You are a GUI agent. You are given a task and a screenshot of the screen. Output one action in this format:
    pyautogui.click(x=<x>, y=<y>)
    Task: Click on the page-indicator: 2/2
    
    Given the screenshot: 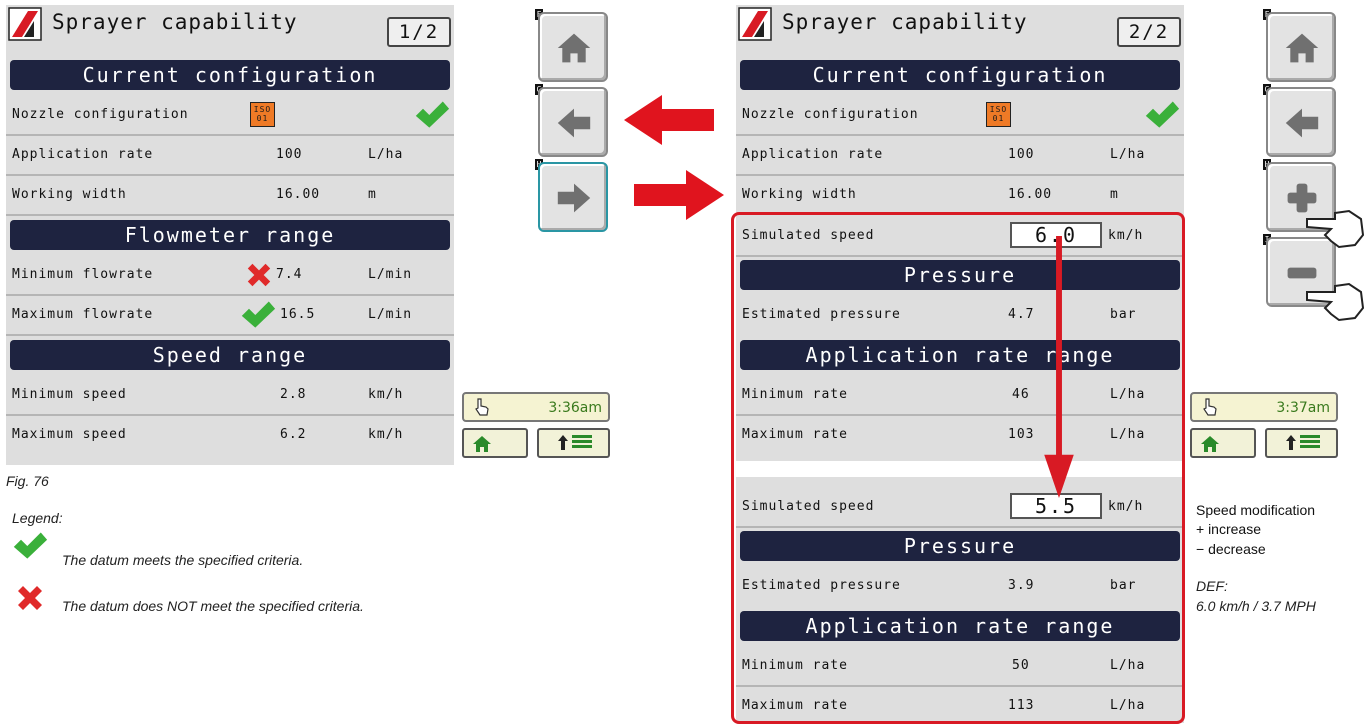 What is the action you would take?
    pyautogui.click(x=1149, y=32)
    